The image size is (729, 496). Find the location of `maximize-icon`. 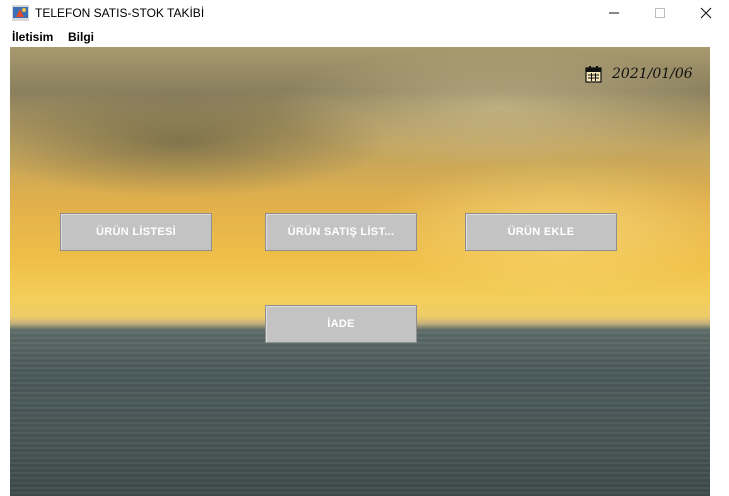

maximize-icon is located at coordinates (660, 13).